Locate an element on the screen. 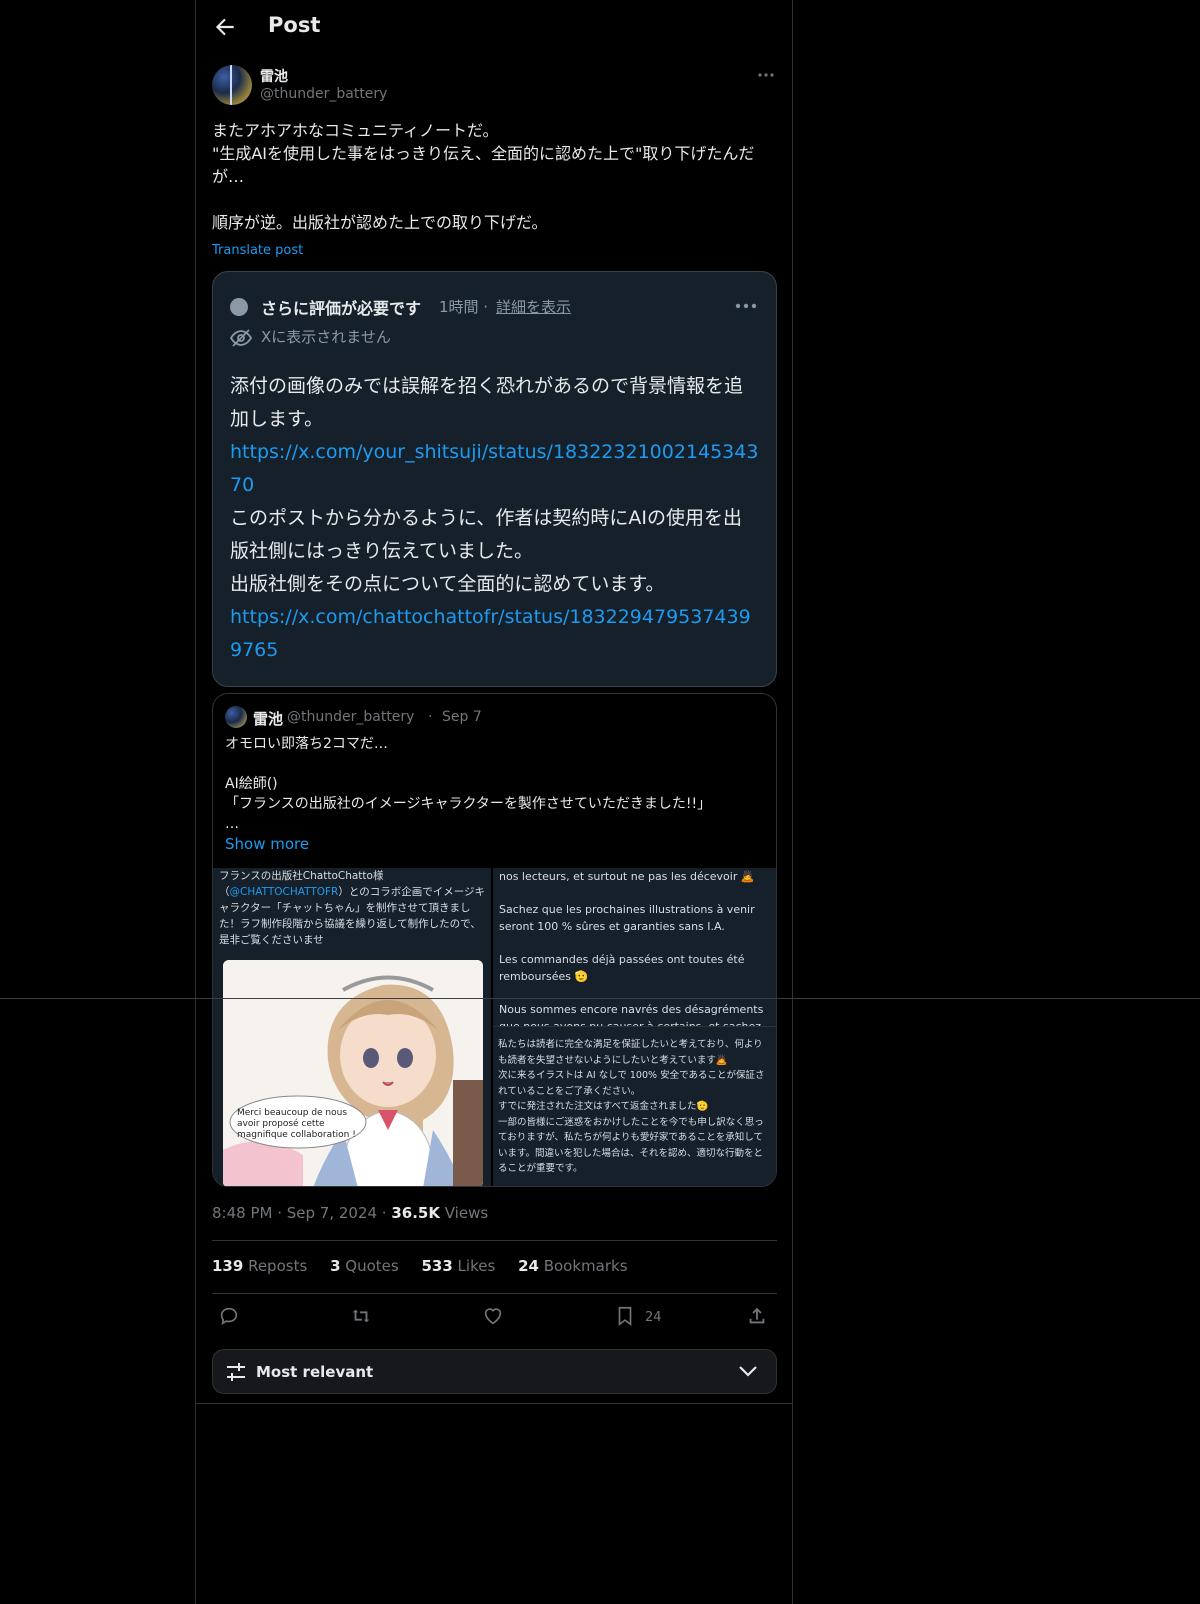 This screenshot has width=1200, height=1604. views-count: 36.5K is located at coordinates (415, 1213).